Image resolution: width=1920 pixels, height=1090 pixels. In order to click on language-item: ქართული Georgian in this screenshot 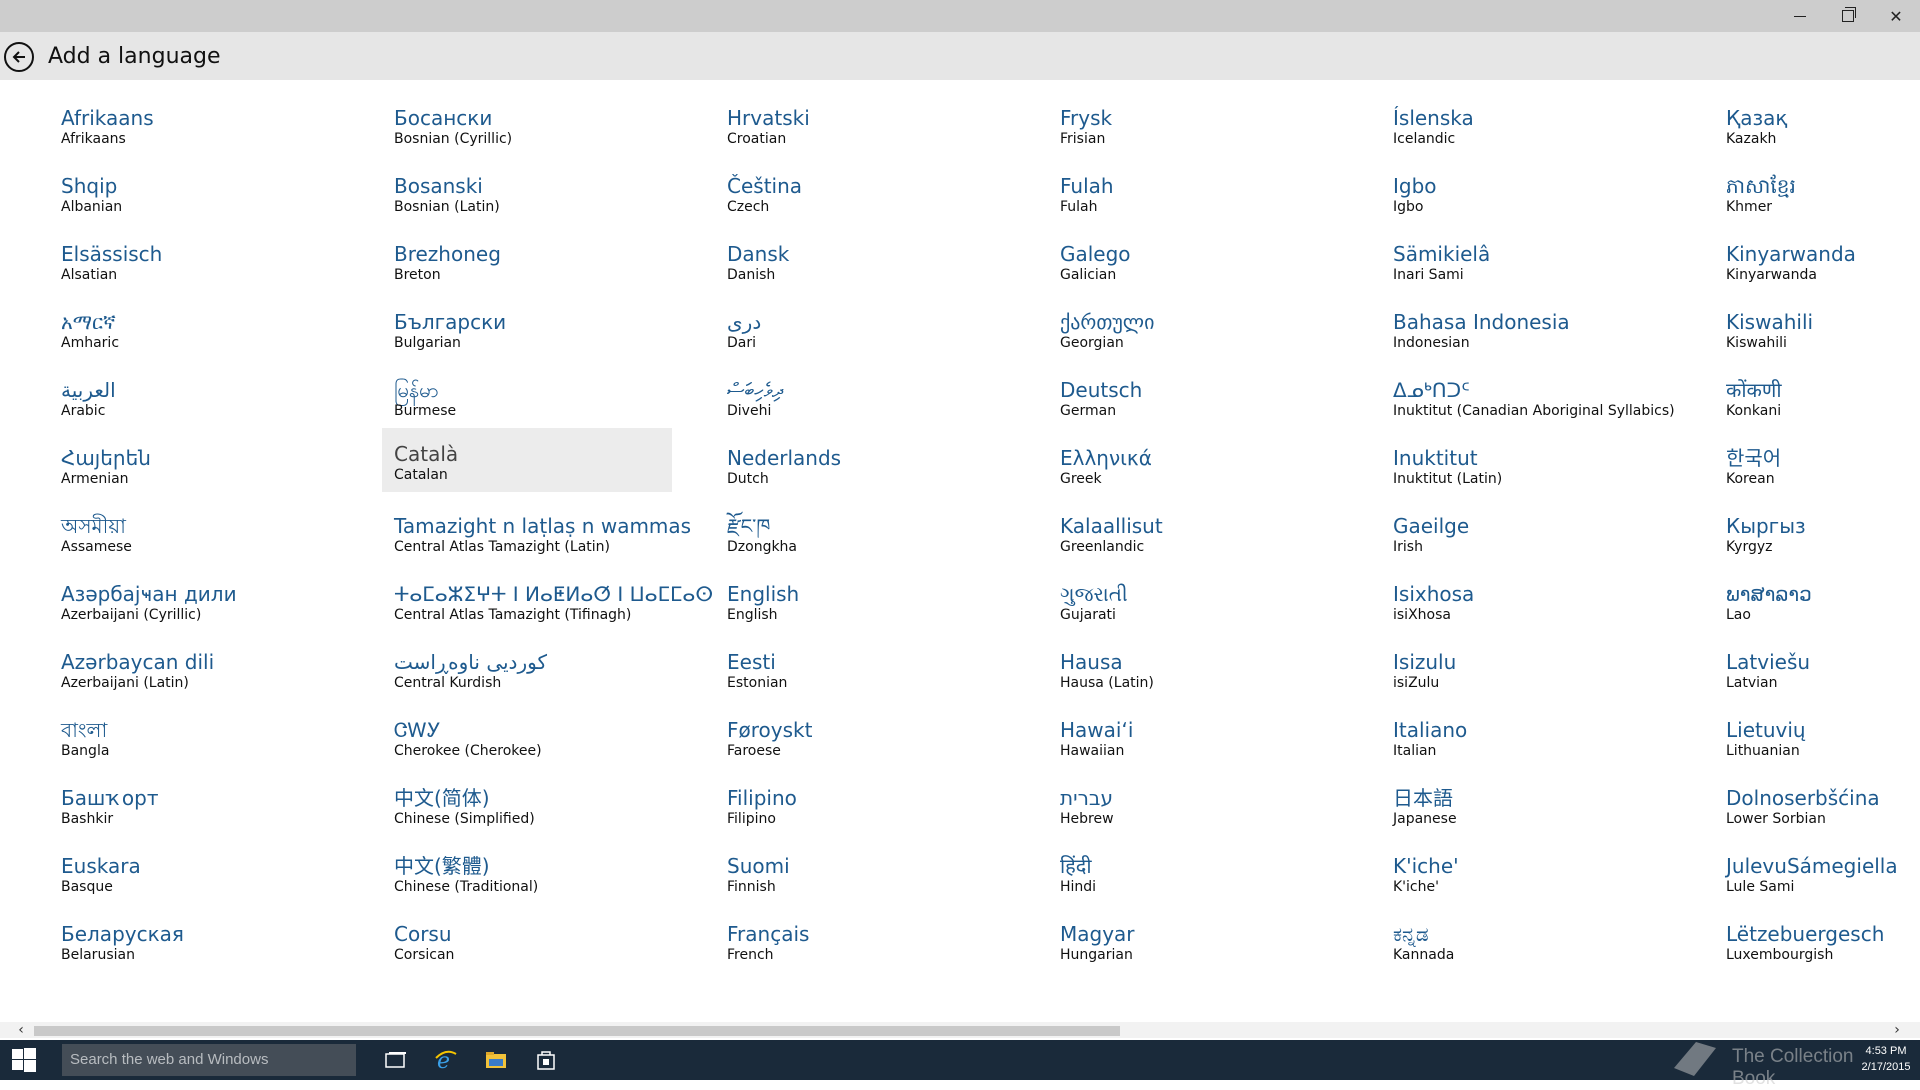, I will do `click(1205, 319)`.